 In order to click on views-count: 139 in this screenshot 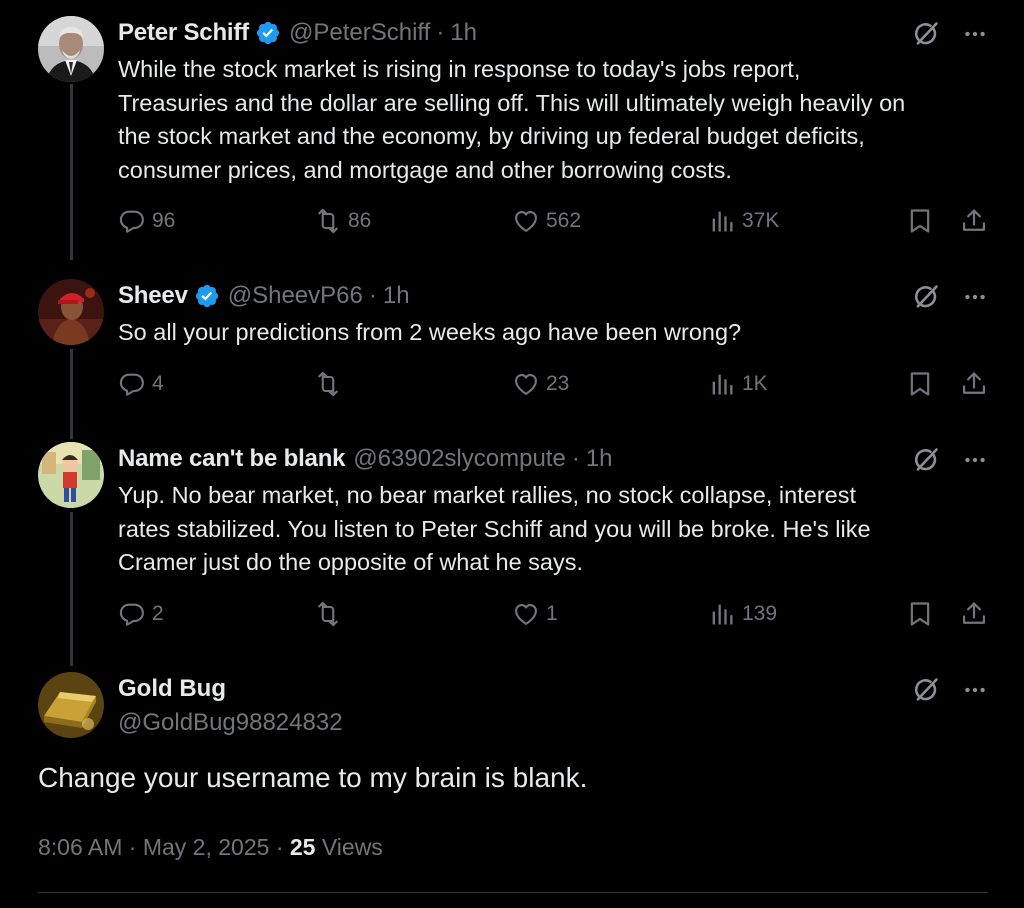, I will do `click(760, 613)`.